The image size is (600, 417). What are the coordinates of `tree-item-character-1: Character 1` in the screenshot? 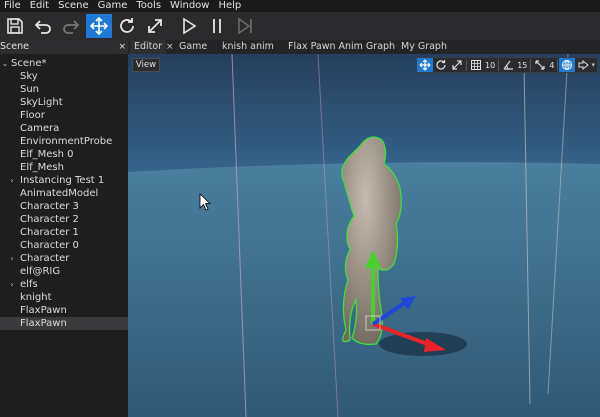 It's located at (64, 232).